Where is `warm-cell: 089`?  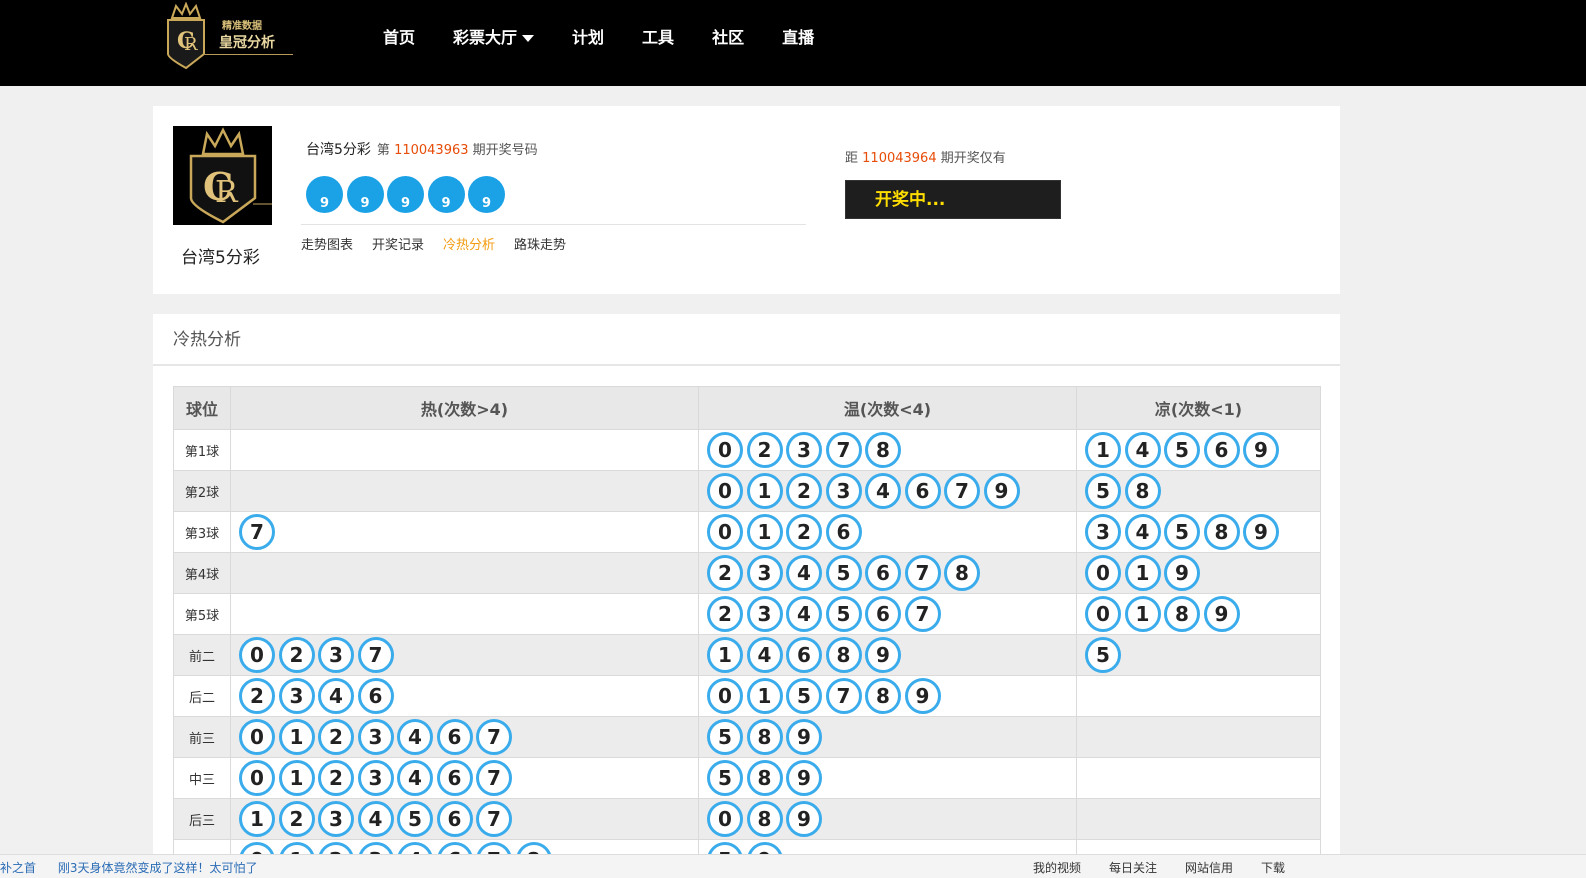 warm-cell: 089 is located at coordinates (887, 819).